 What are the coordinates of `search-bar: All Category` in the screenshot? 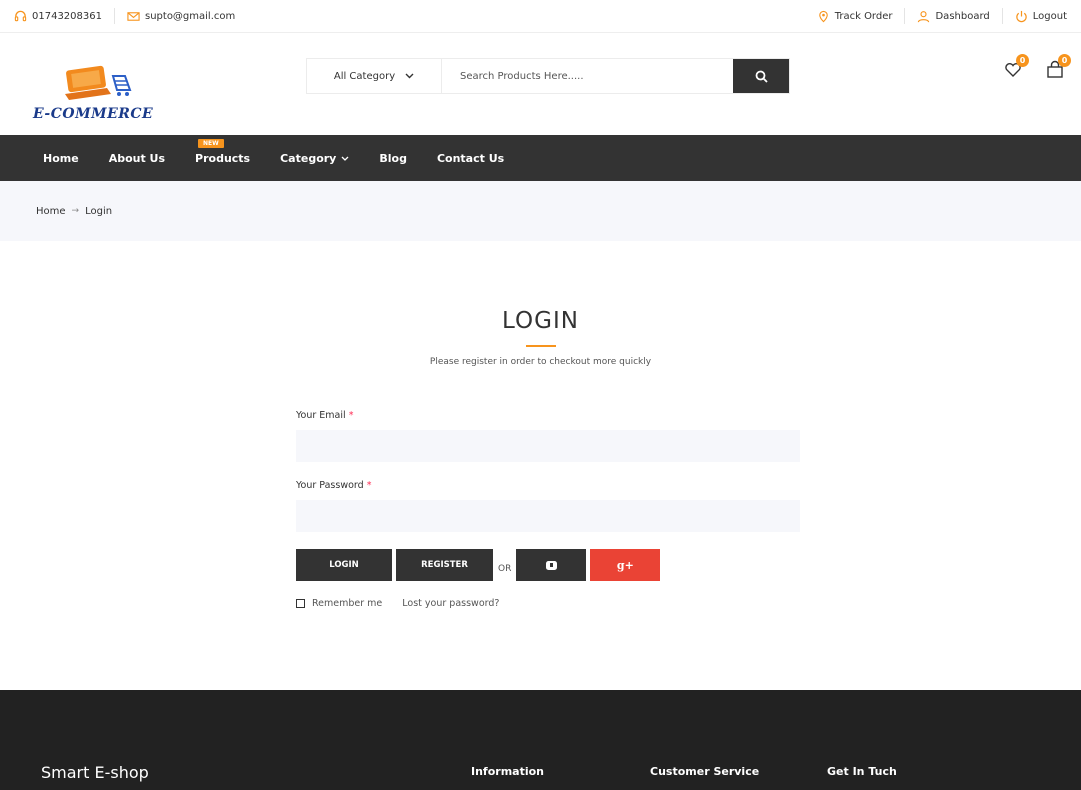 It's located at (548, 76).